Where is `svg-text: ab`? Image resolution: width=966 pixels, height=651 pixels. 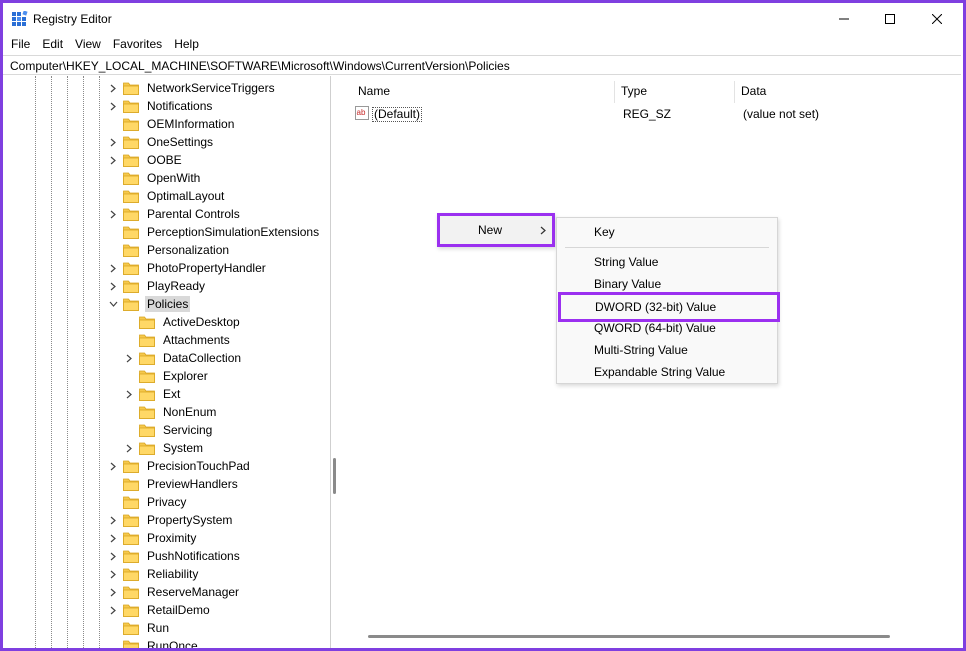 svg-text: ab is located at coordinates (361, 112).